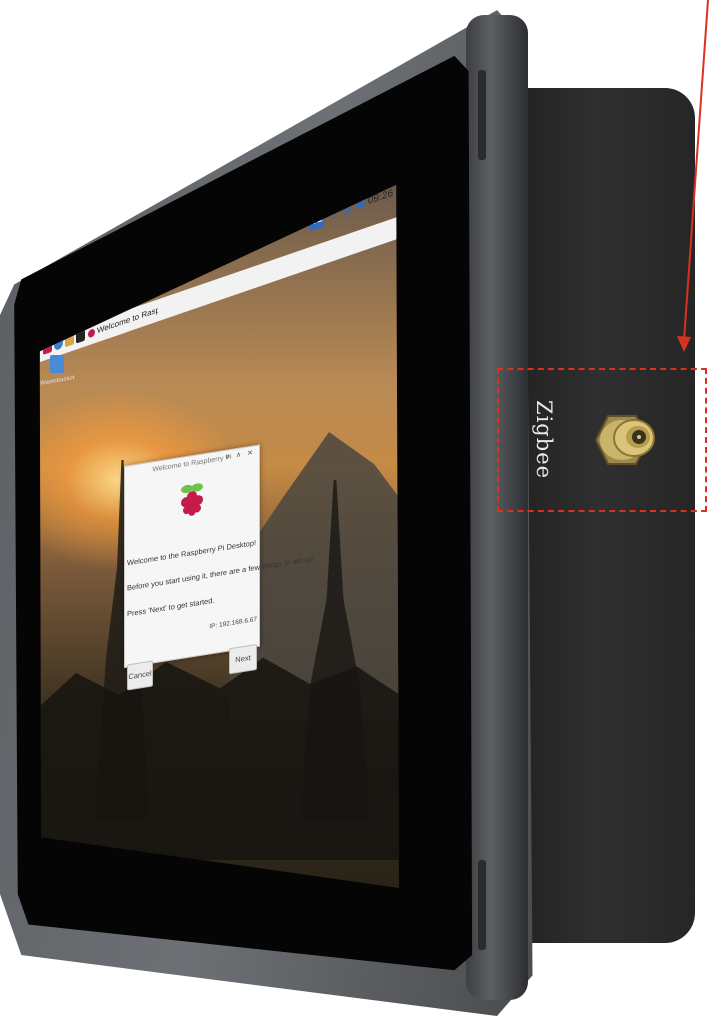  What do you see at coordinates (192, 499) in the screenshot?
I see `raspberry-pi-logo-icon` at bounding box center [192, 499].